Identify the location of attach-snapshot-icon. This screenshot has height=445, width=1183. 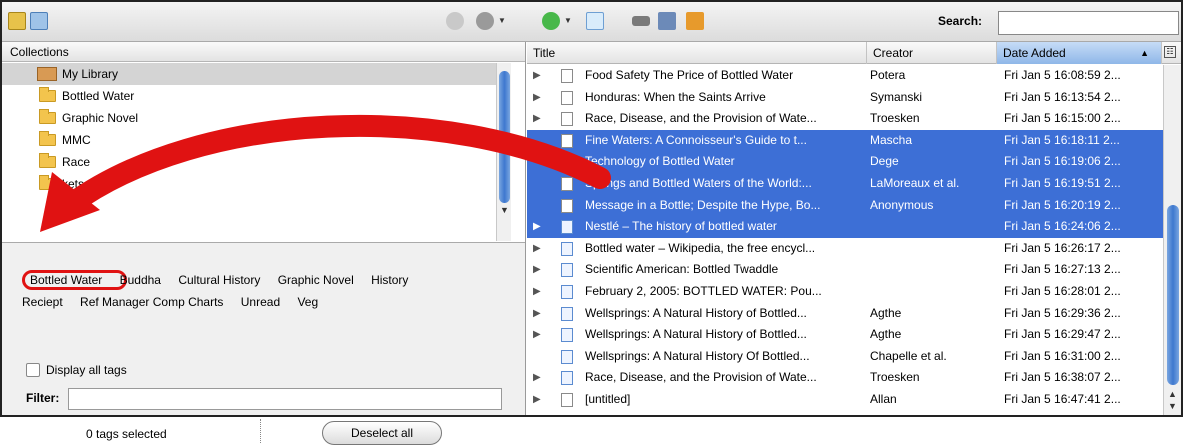
(667, 21).